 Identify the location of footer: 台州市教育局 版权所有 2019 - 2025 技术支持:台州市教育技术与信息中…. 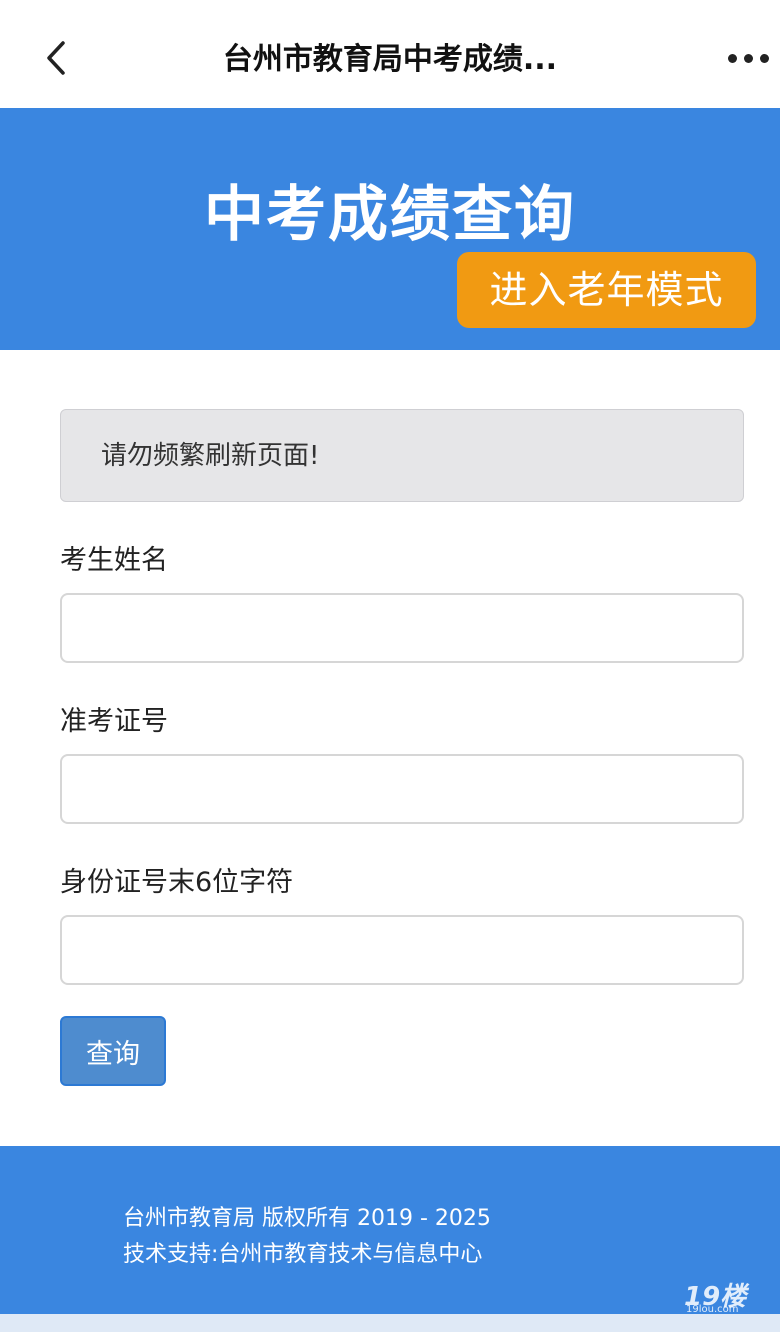
(390, 1230).